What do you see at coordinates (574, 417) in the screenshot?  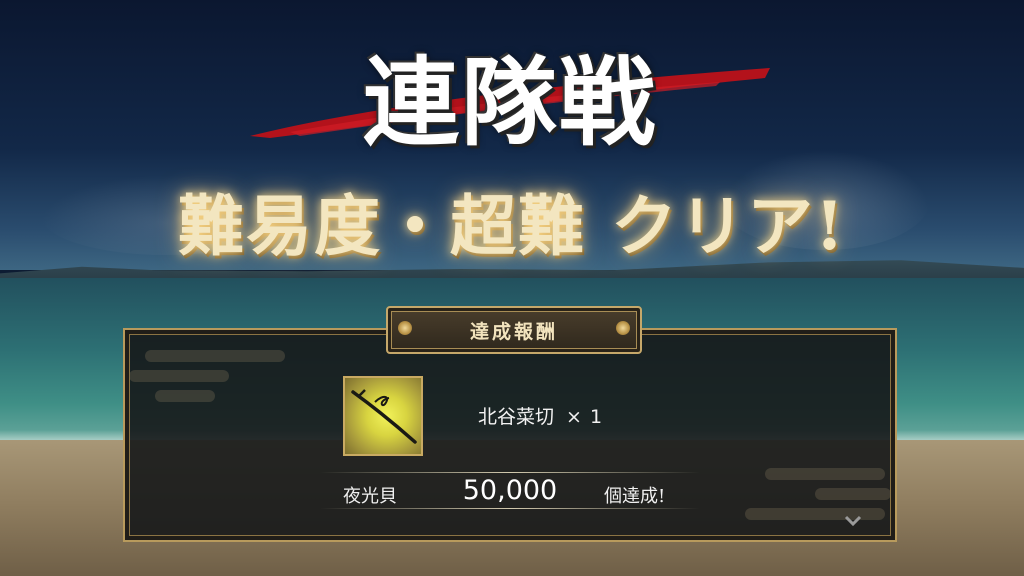 I see `multiply-sign: ×` at bounding box center [574, 417].